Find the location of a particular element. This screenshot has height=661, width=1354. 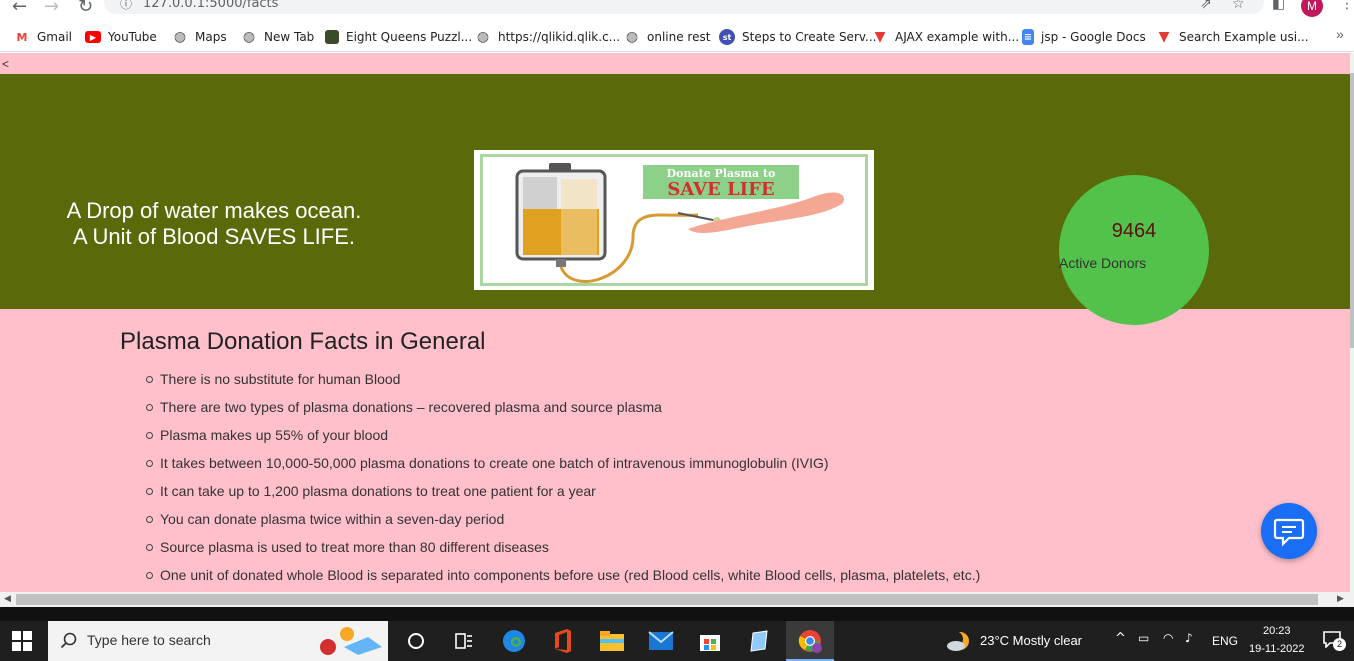

info-icon: ⓘ is located at coordinates (126, 6).